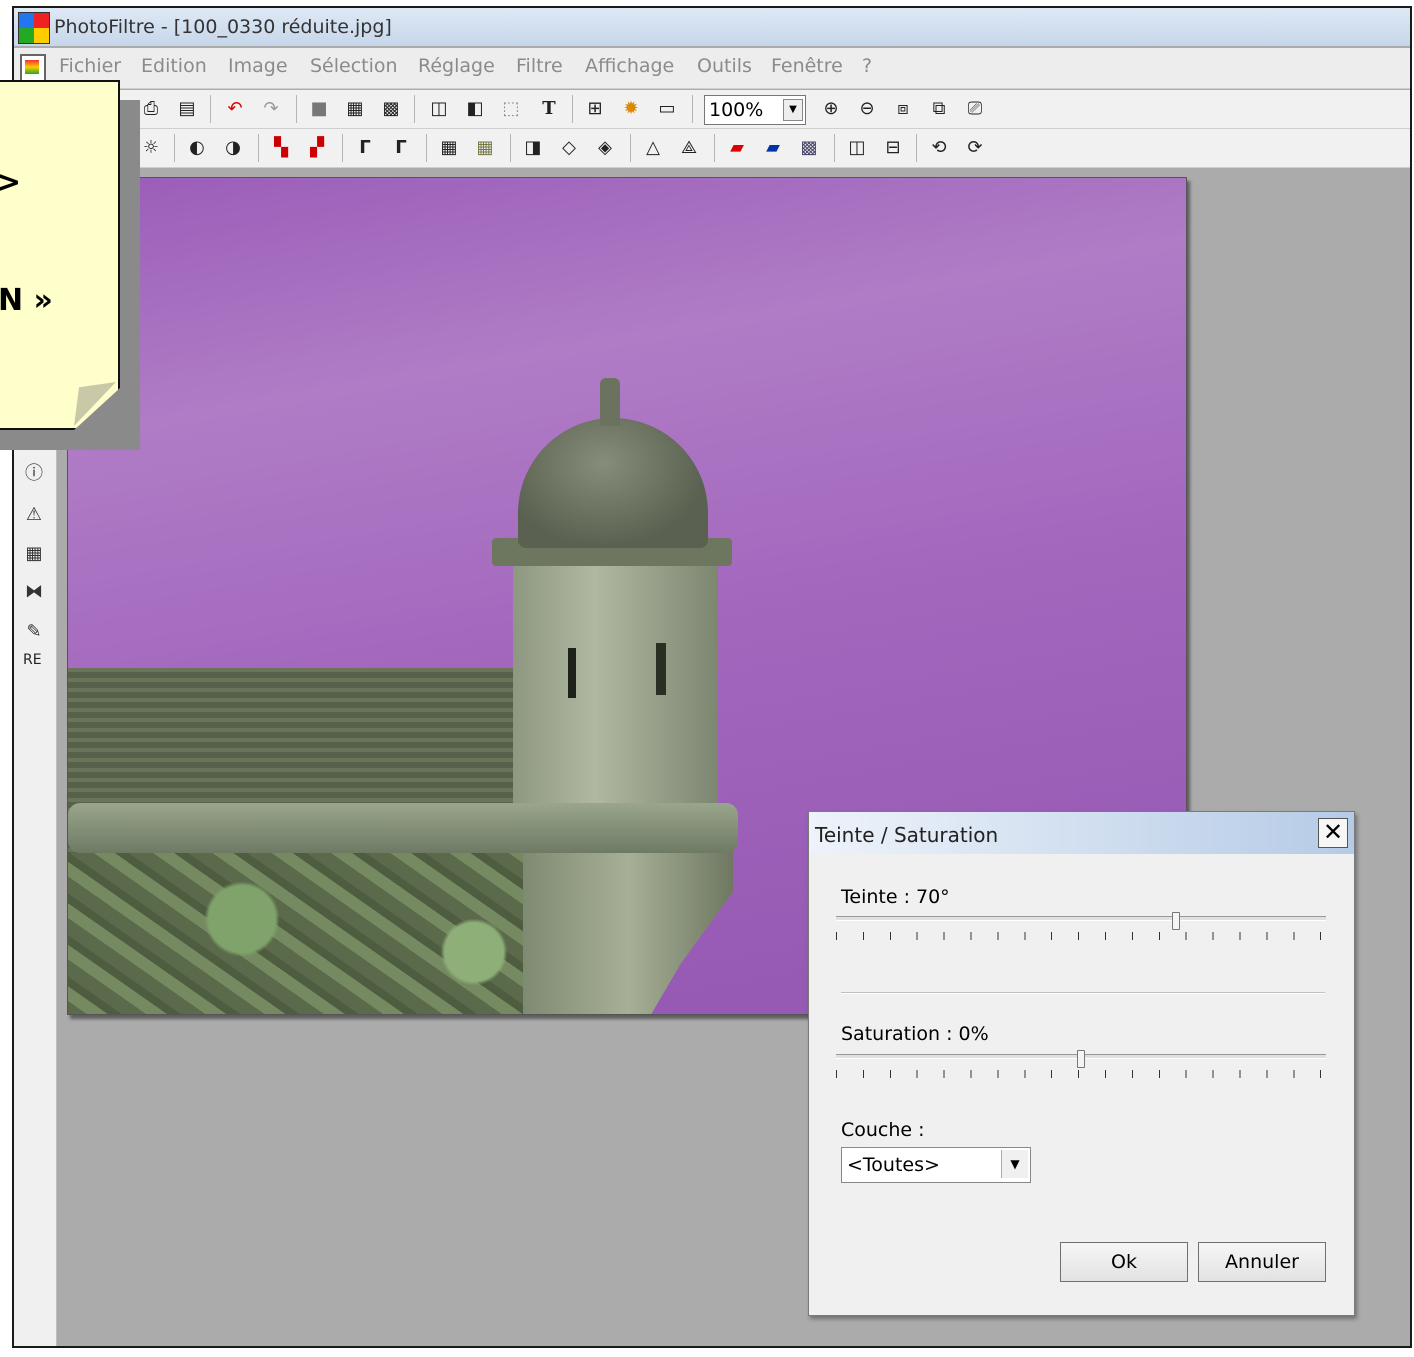  Describe the element at coordinates (857, 148) in the screenshot. I see `flip-horizontal-icon: ◫` at that location.